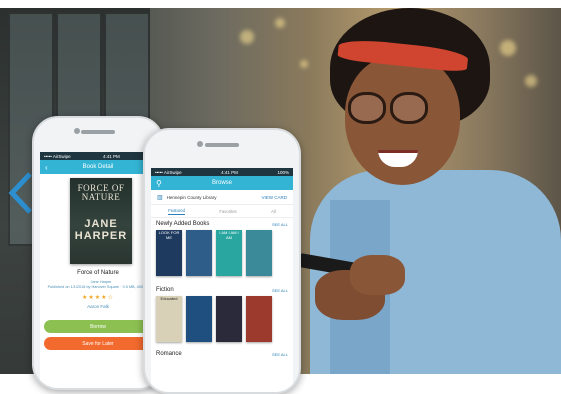 The image size is (561, 394). I want to click on book-cover: I AM I AM I AM, so click(229, 253).